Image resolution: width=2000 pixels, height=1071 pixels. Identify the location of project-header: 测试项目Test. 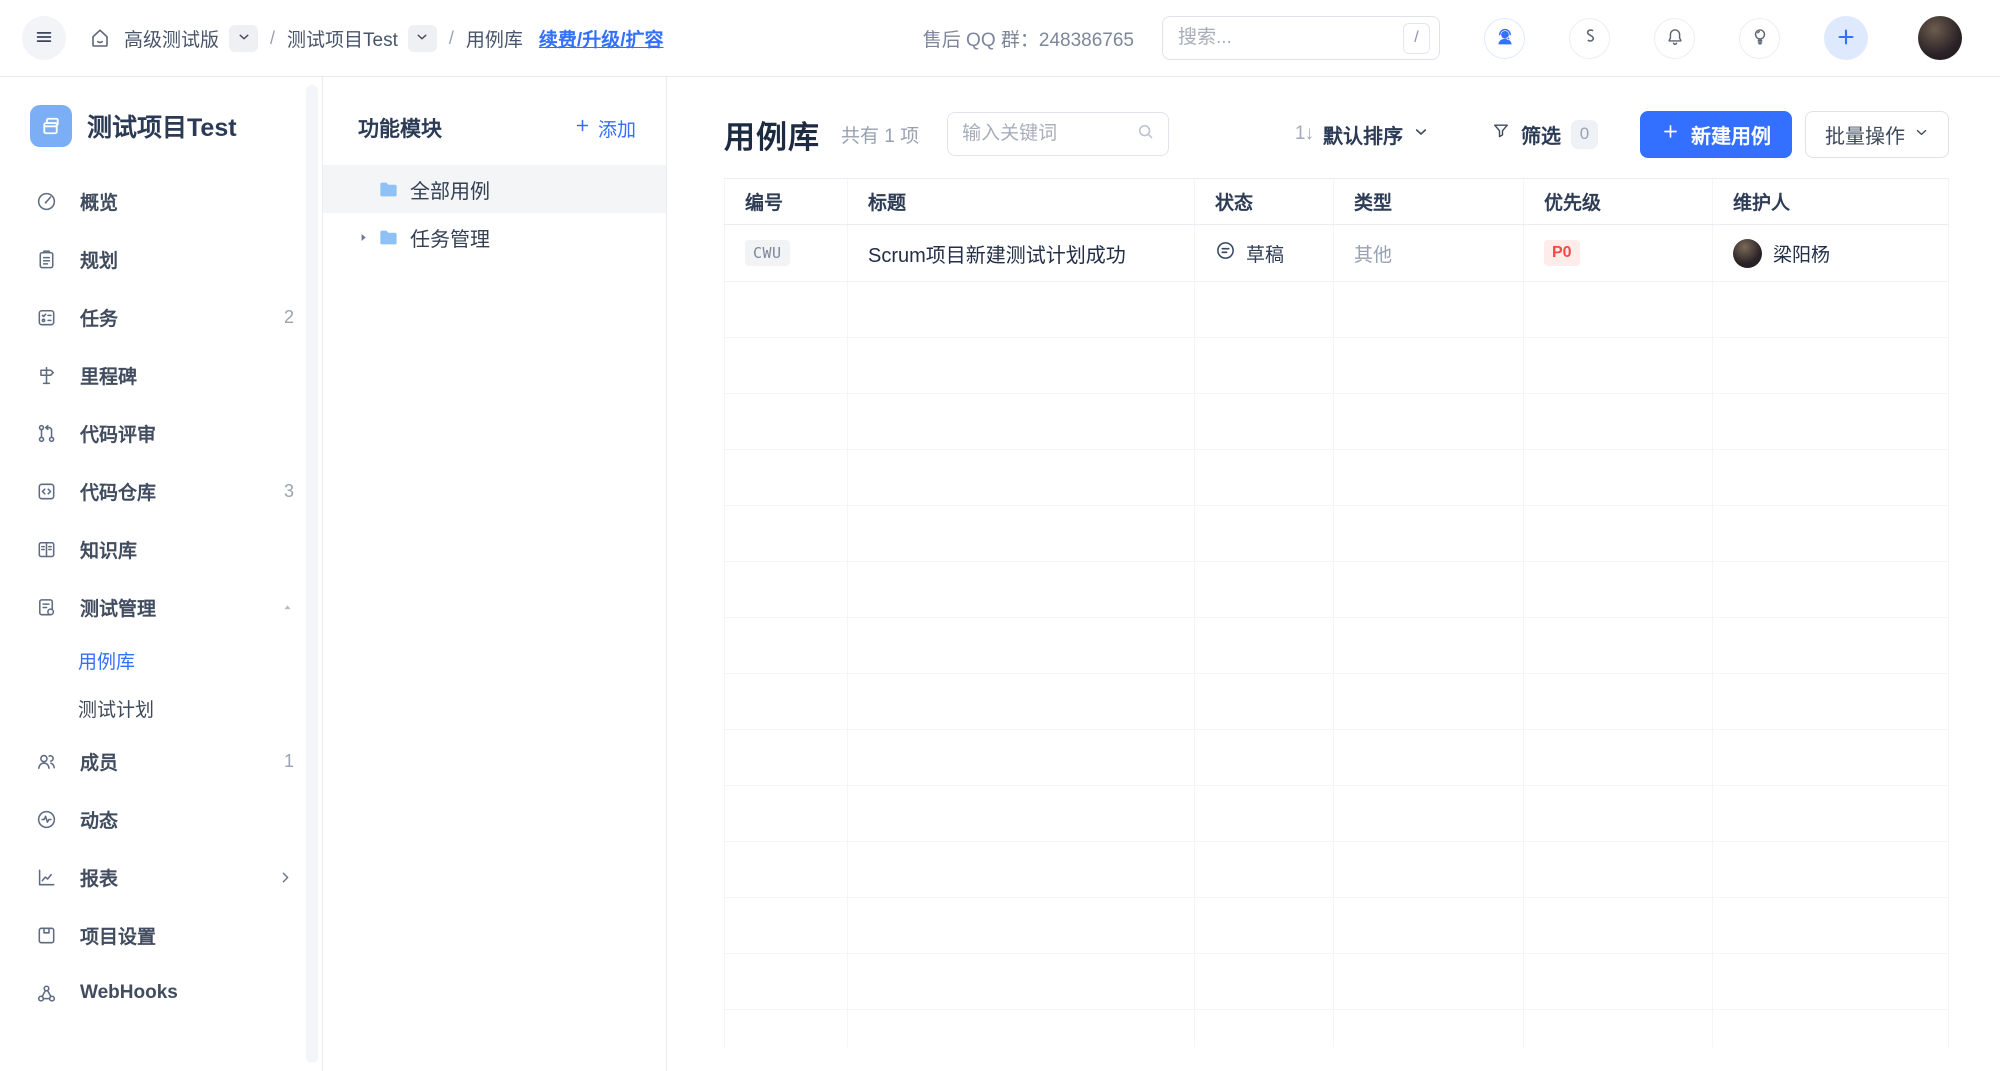
(161, 126).